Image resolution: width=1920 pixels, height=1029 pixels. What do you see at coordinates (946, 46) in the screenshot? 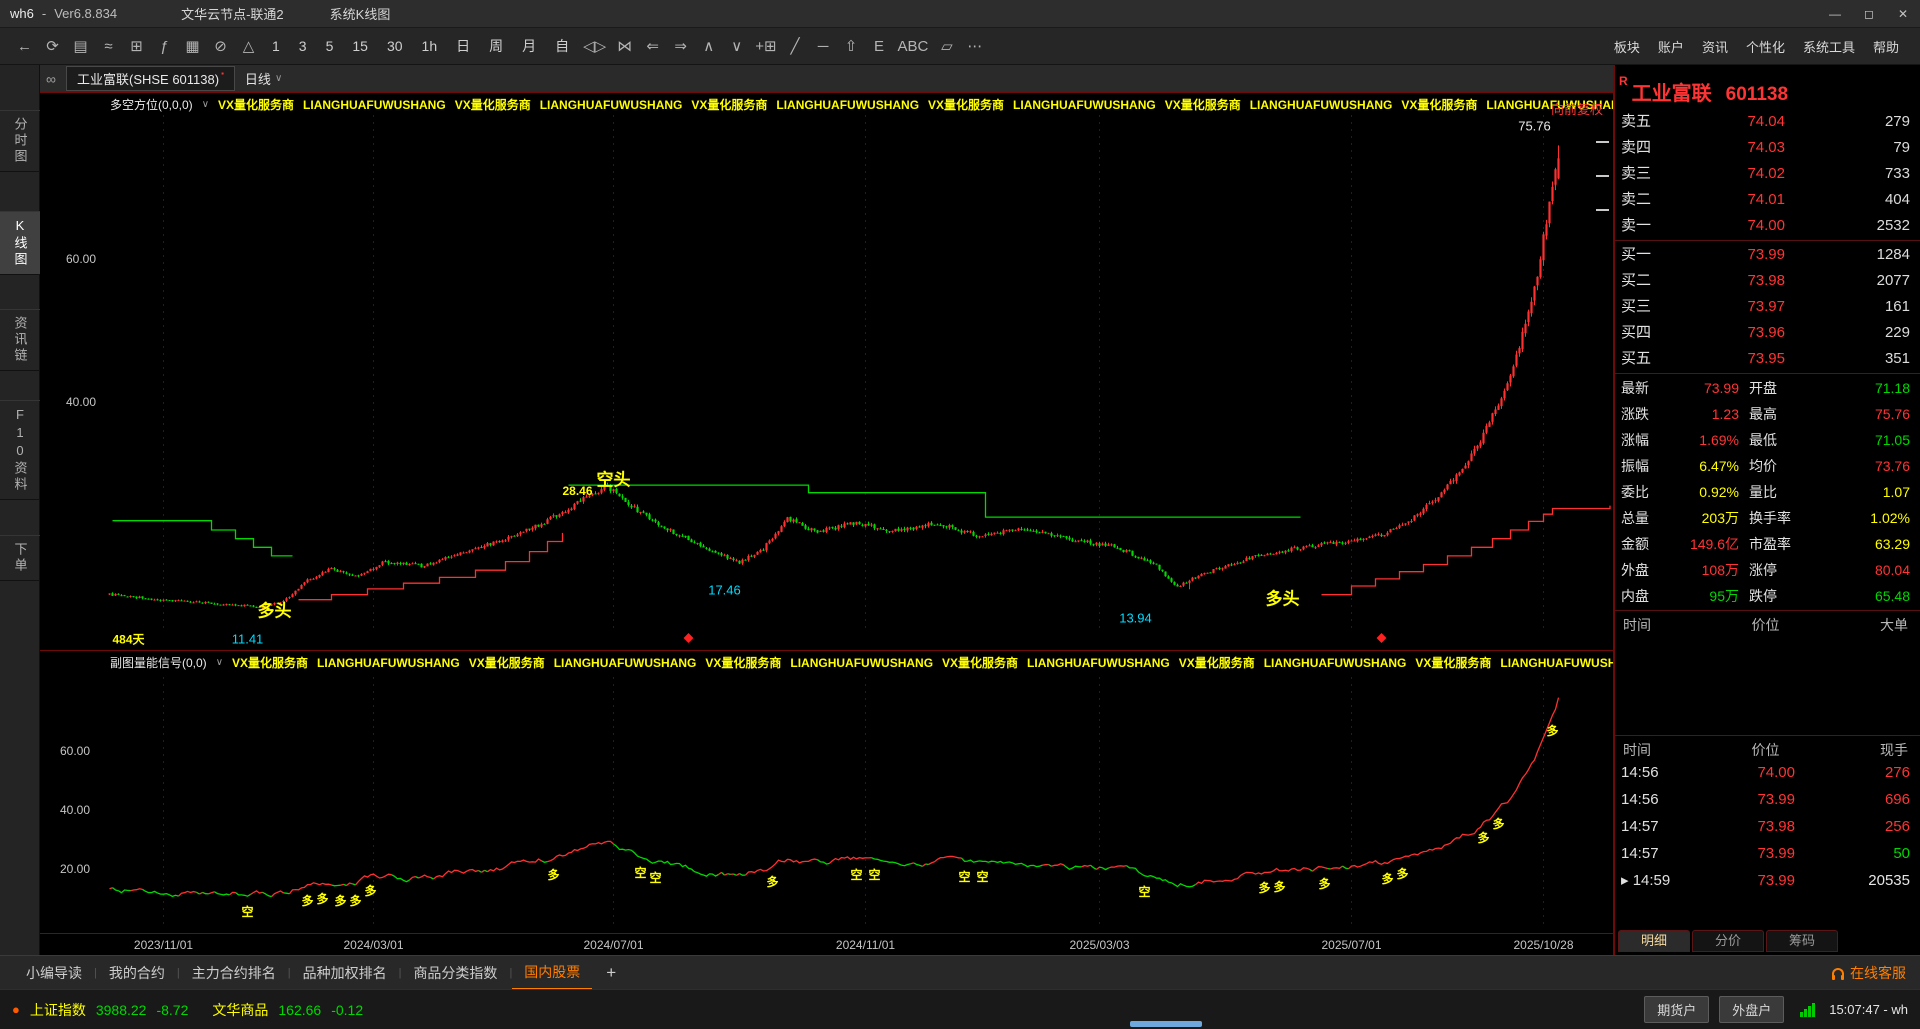
I see `eraser-icon: ▱` at bounding box center [946, 46].